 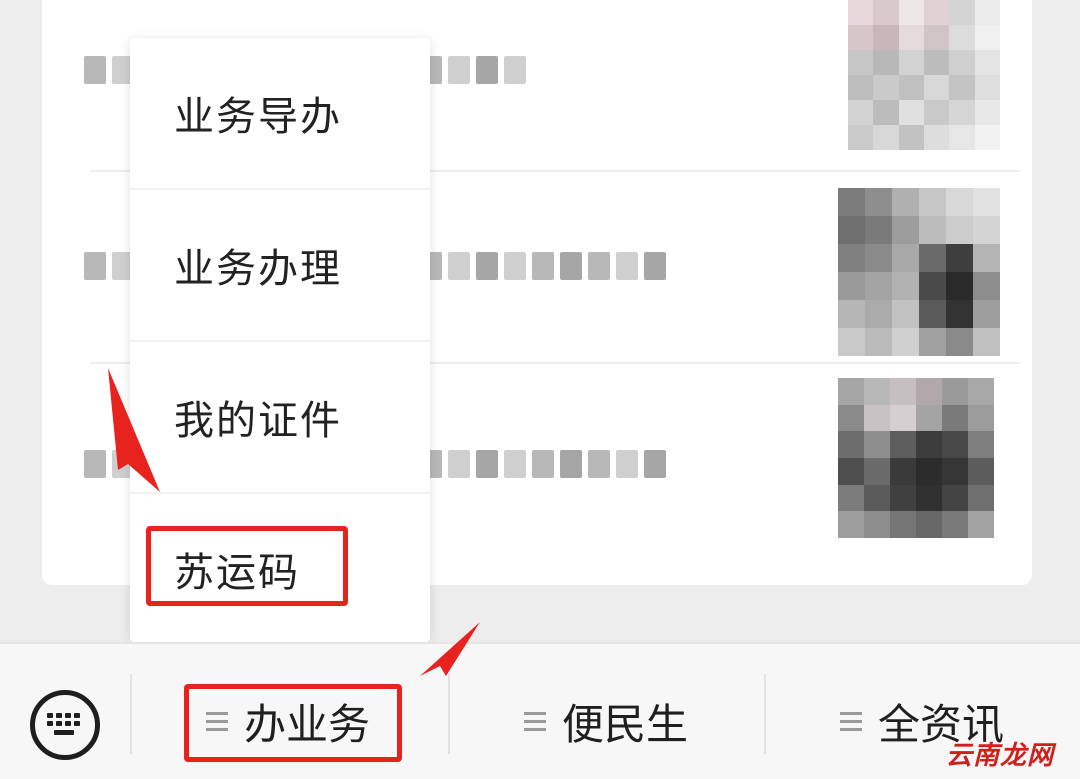 I want to click on arrow-to-business-tab, so click(x=450, y=649).